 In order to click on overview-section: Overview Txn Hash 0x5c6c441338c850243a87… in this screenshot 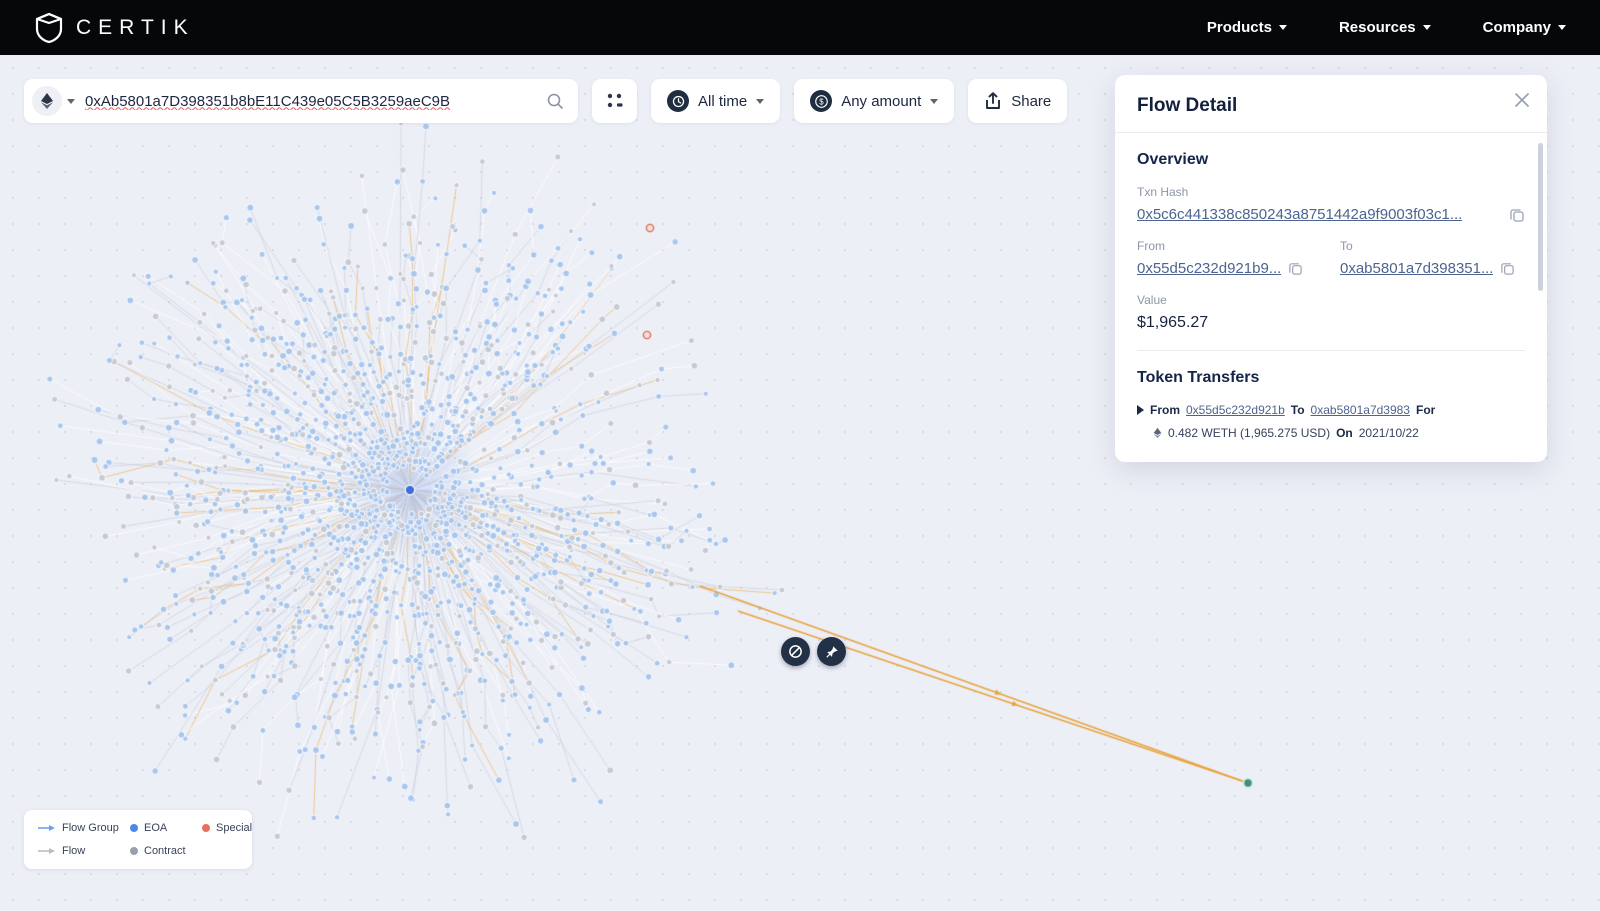, I will do `click(1331, 242)`.